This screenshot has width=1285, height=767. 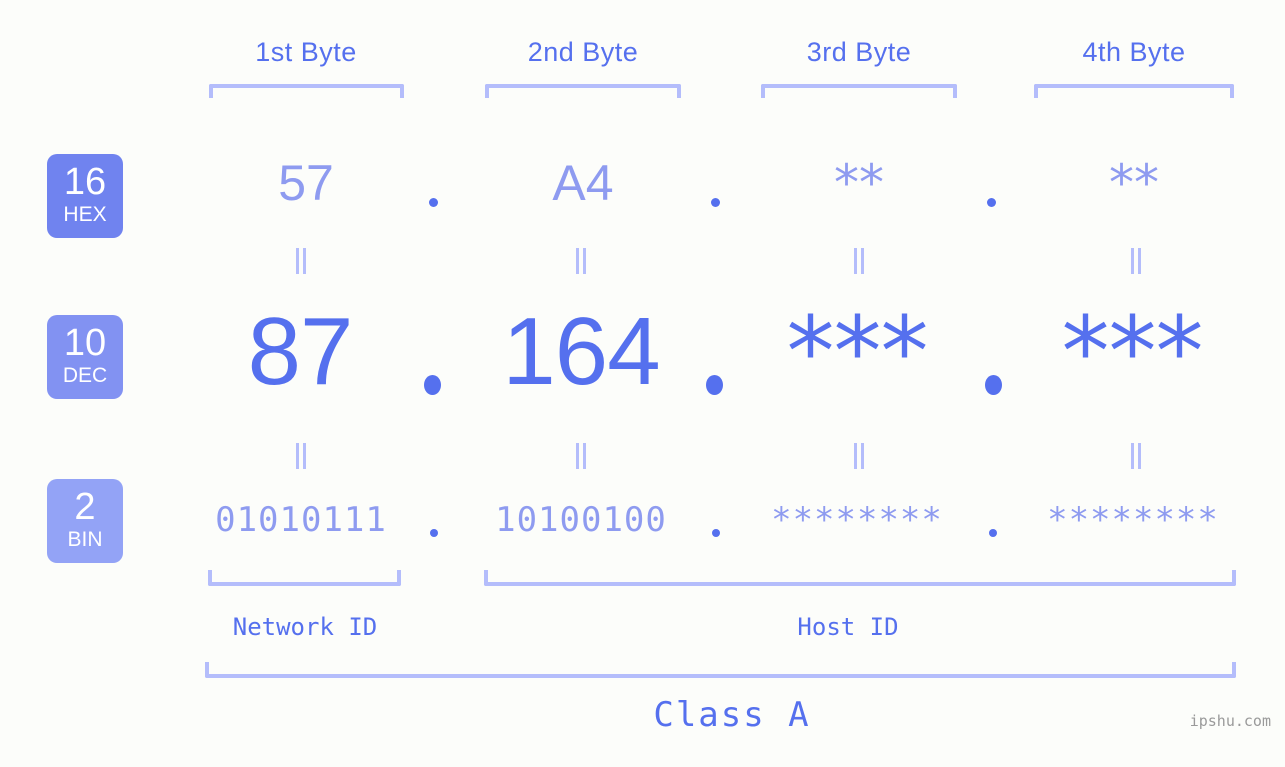 What do you see at coordinates (859, 183) in the screenshot?
I see `hex-byte-3: **` at bounding box center [859, 183].